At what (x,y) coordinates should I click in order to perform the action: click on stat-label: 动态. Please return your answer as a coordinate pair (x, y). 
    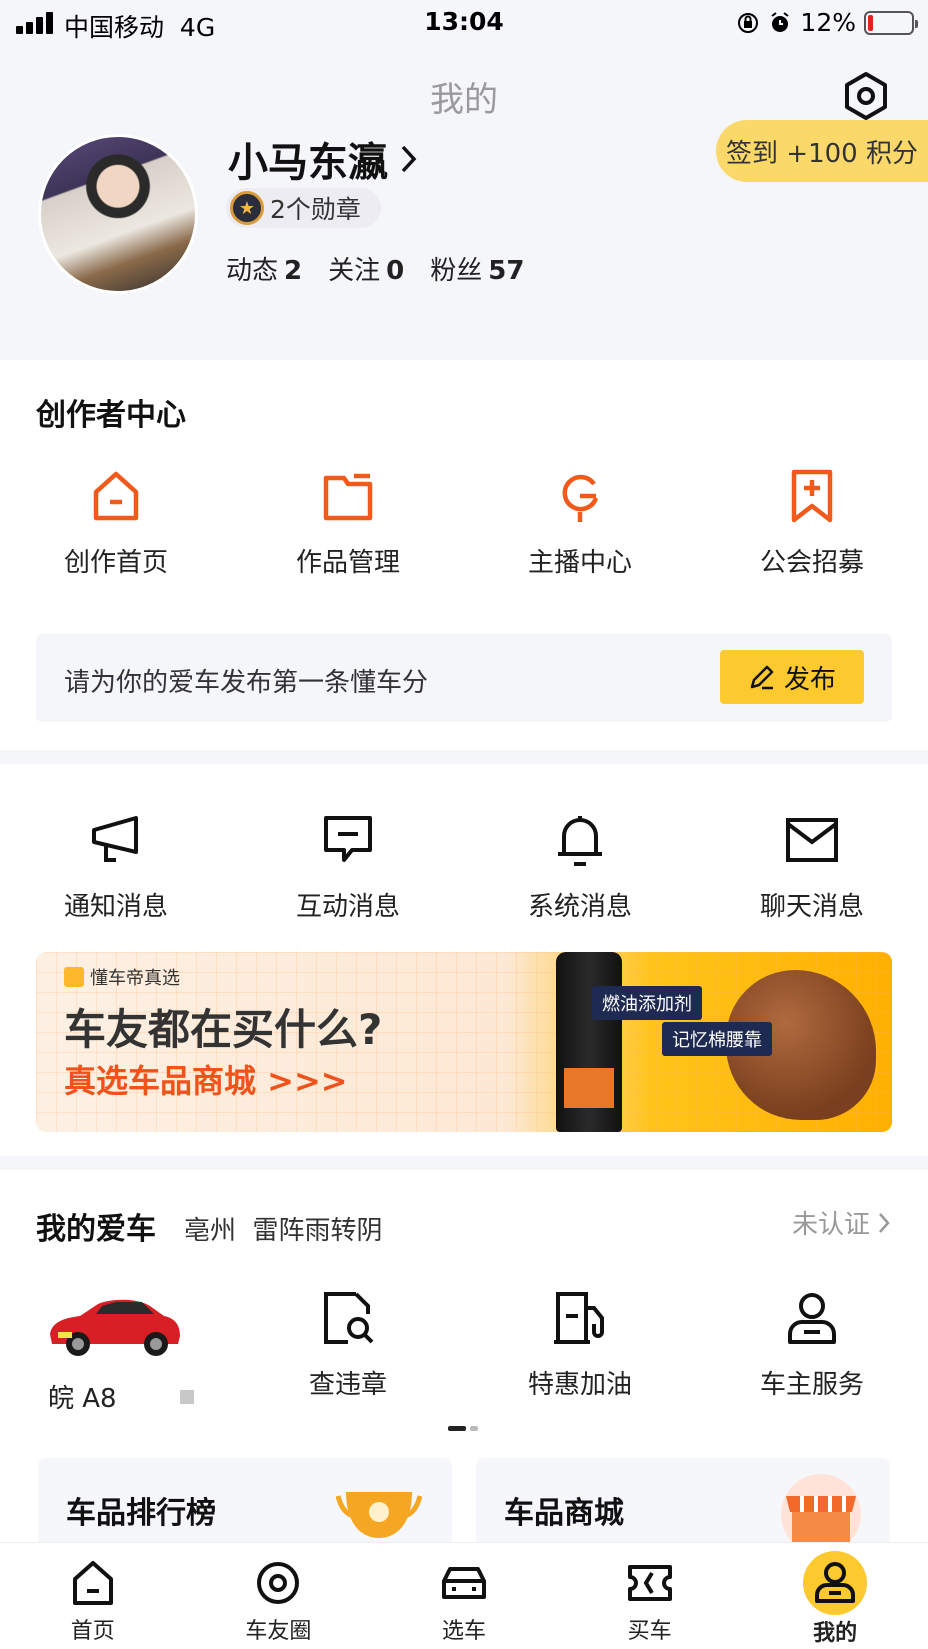
    Looking at the image, I should click on (252, 271).